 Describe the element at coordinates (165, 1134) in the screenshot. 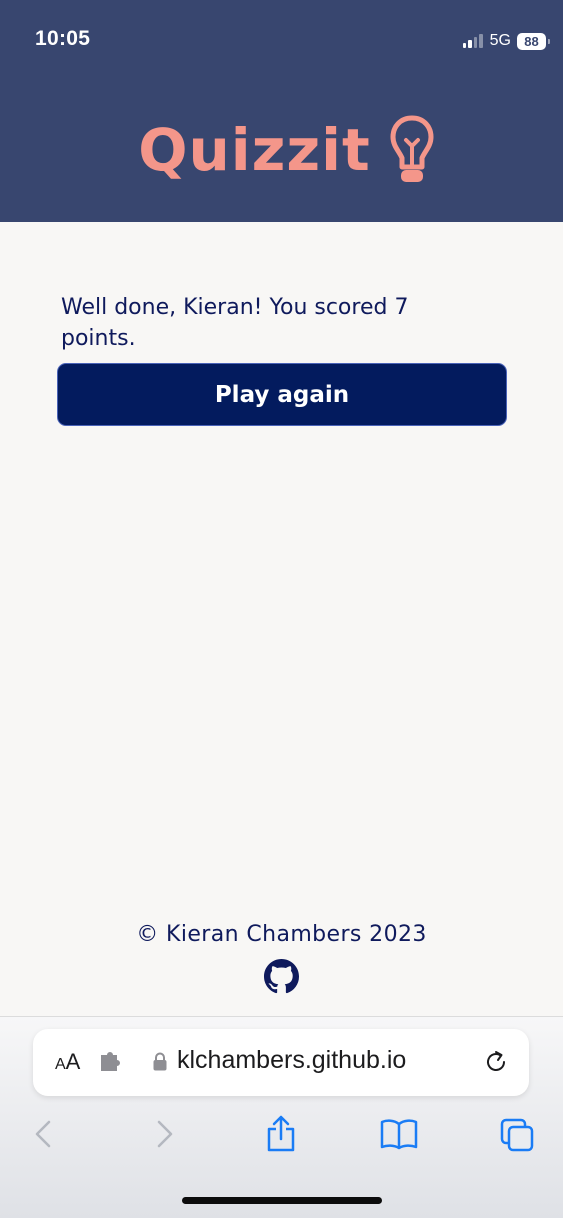

I see `forward-icon` at that location.